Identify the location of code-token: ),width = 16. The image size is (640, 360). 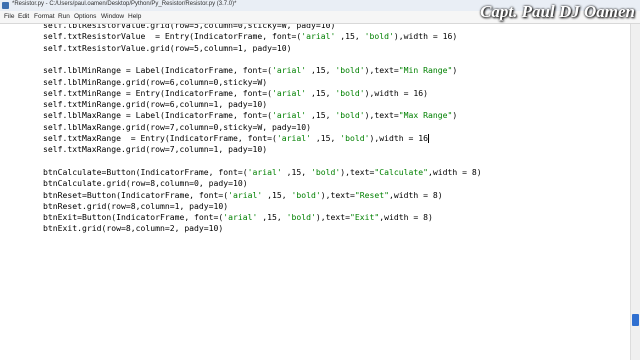
(399, 138).